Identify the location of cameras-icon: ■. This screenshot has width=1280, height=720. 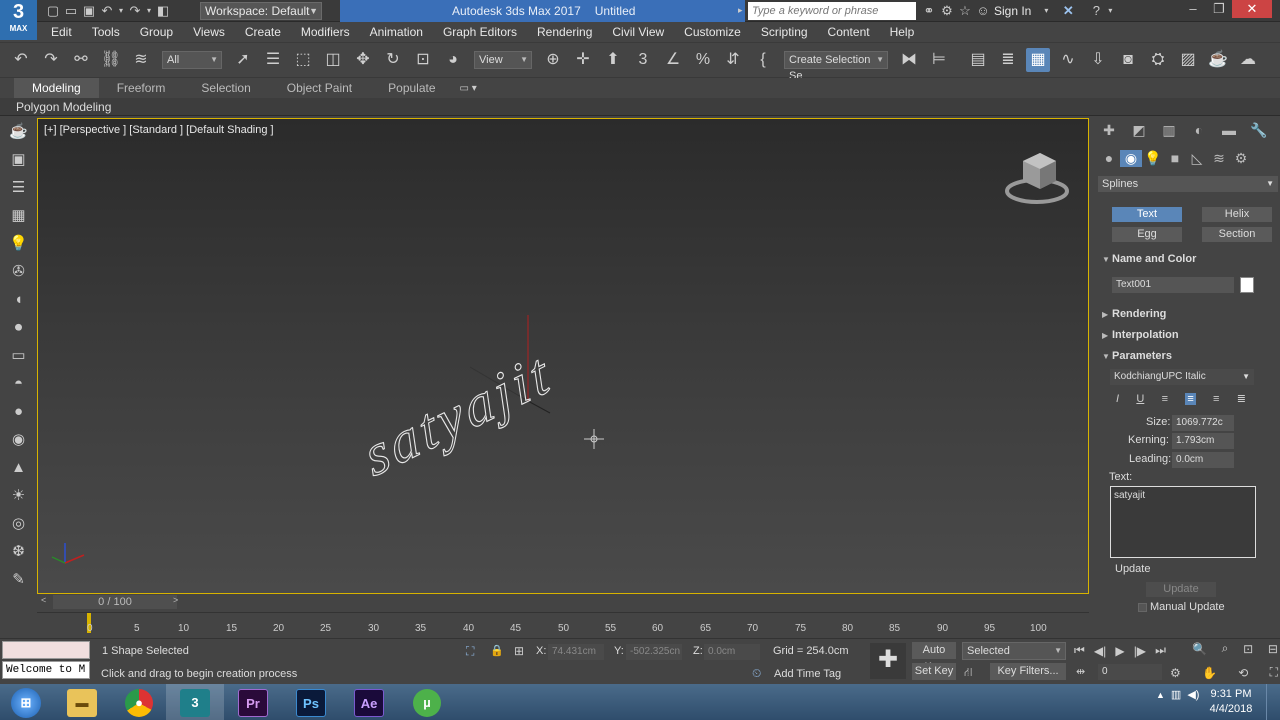
(1175, 158).